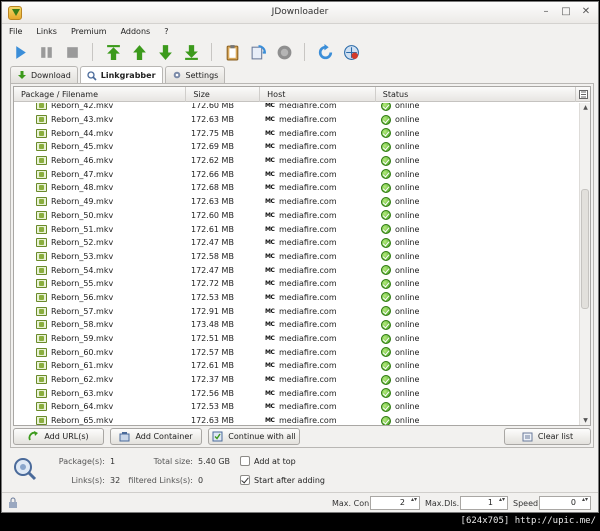 This screenshot has height=531, width=600. Describe the element at coordinates (46, 52) in the screenshot. I see `pause-download-icon` at that location.